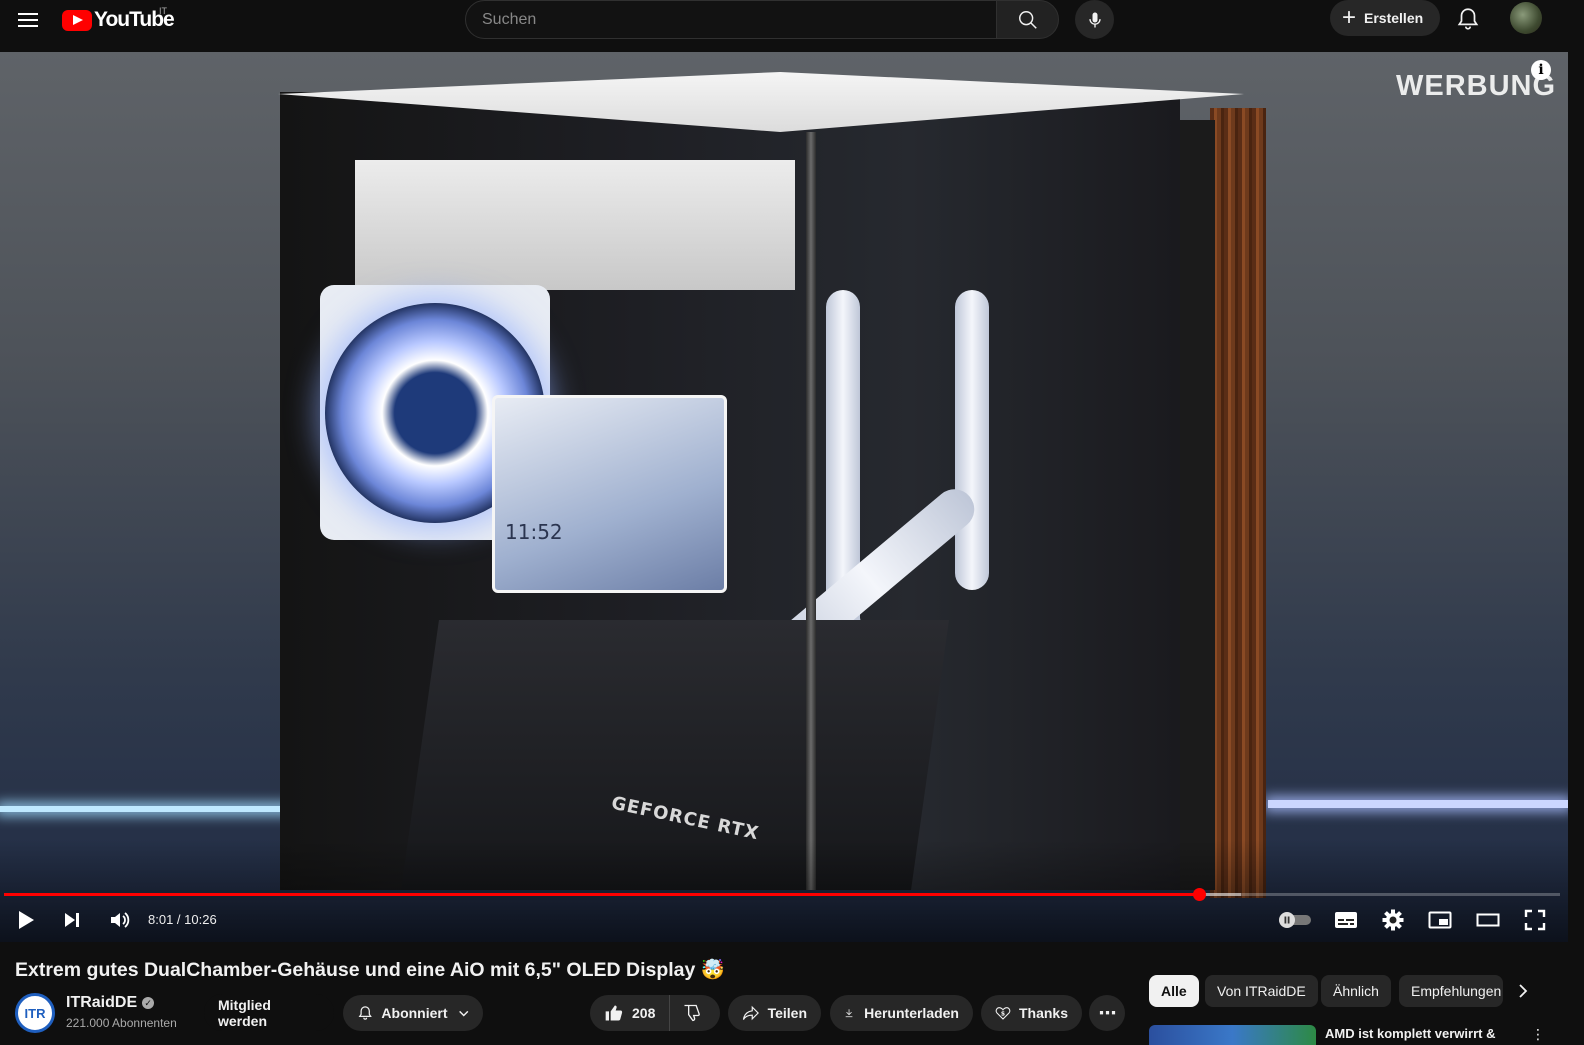 The height and width of the screenshot is (1045, 1584). What do you see at coordinates (731, 19) in the screenshot?
I see `search-input: Suchen` at bounding box center [731, 19].